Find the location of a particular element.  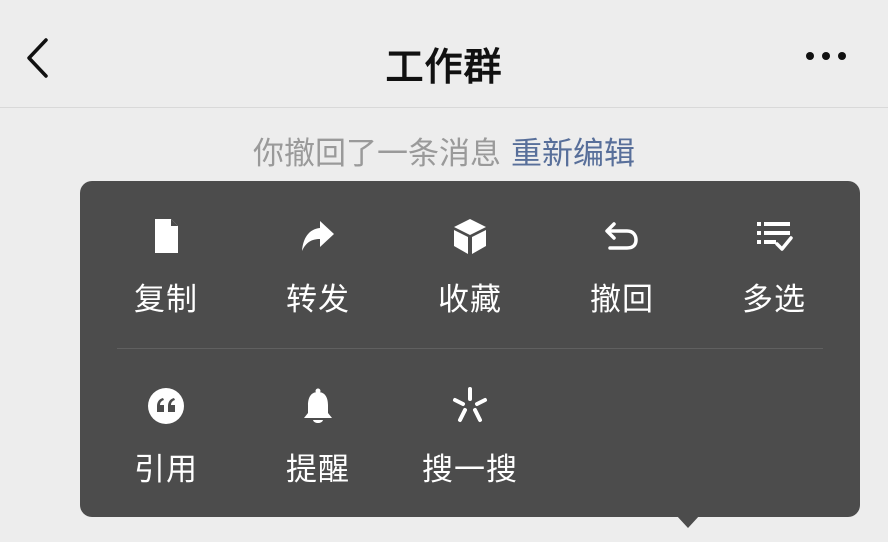

menu-item-label: 收藏 is located at coordinates (470, 300).